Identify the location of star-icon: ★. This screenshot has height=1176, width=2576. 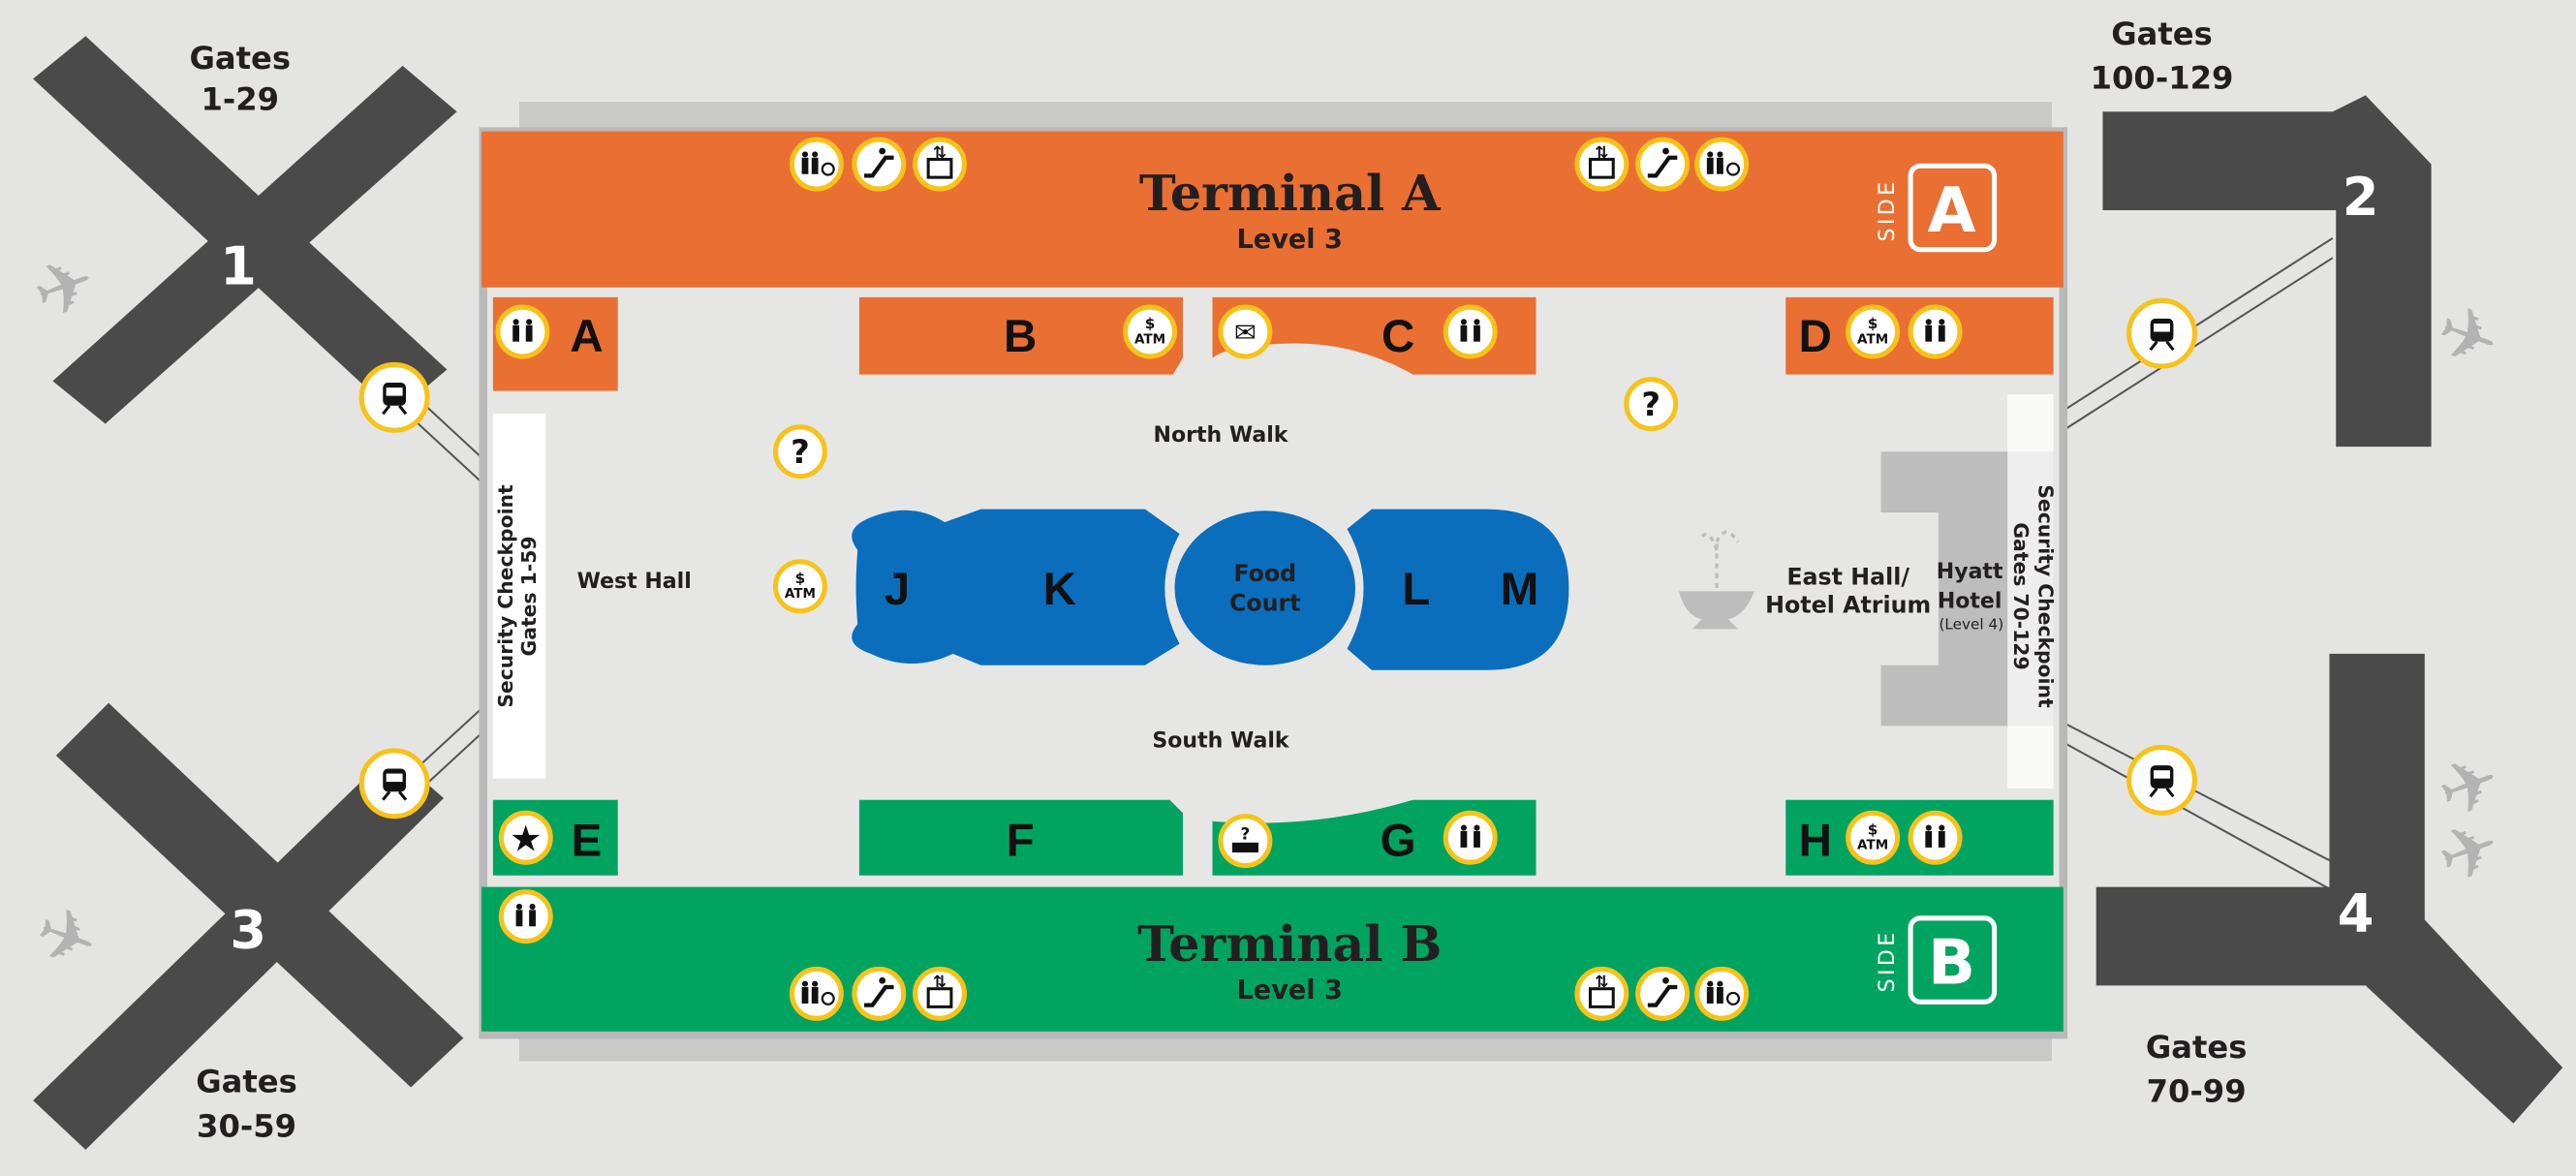
(525, 837).